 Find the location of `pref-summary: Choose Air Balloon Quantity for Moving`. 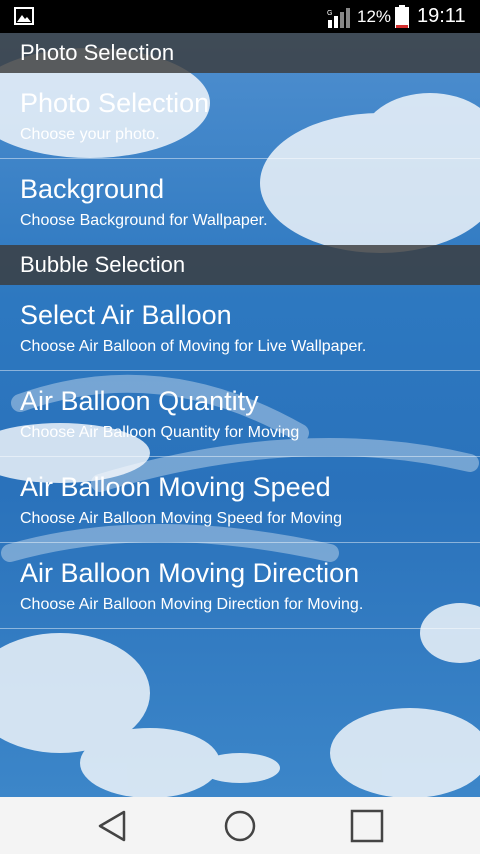

pref-summary: Choose Air Balloon Quantity for Moving is located at coordinates (160, 432).